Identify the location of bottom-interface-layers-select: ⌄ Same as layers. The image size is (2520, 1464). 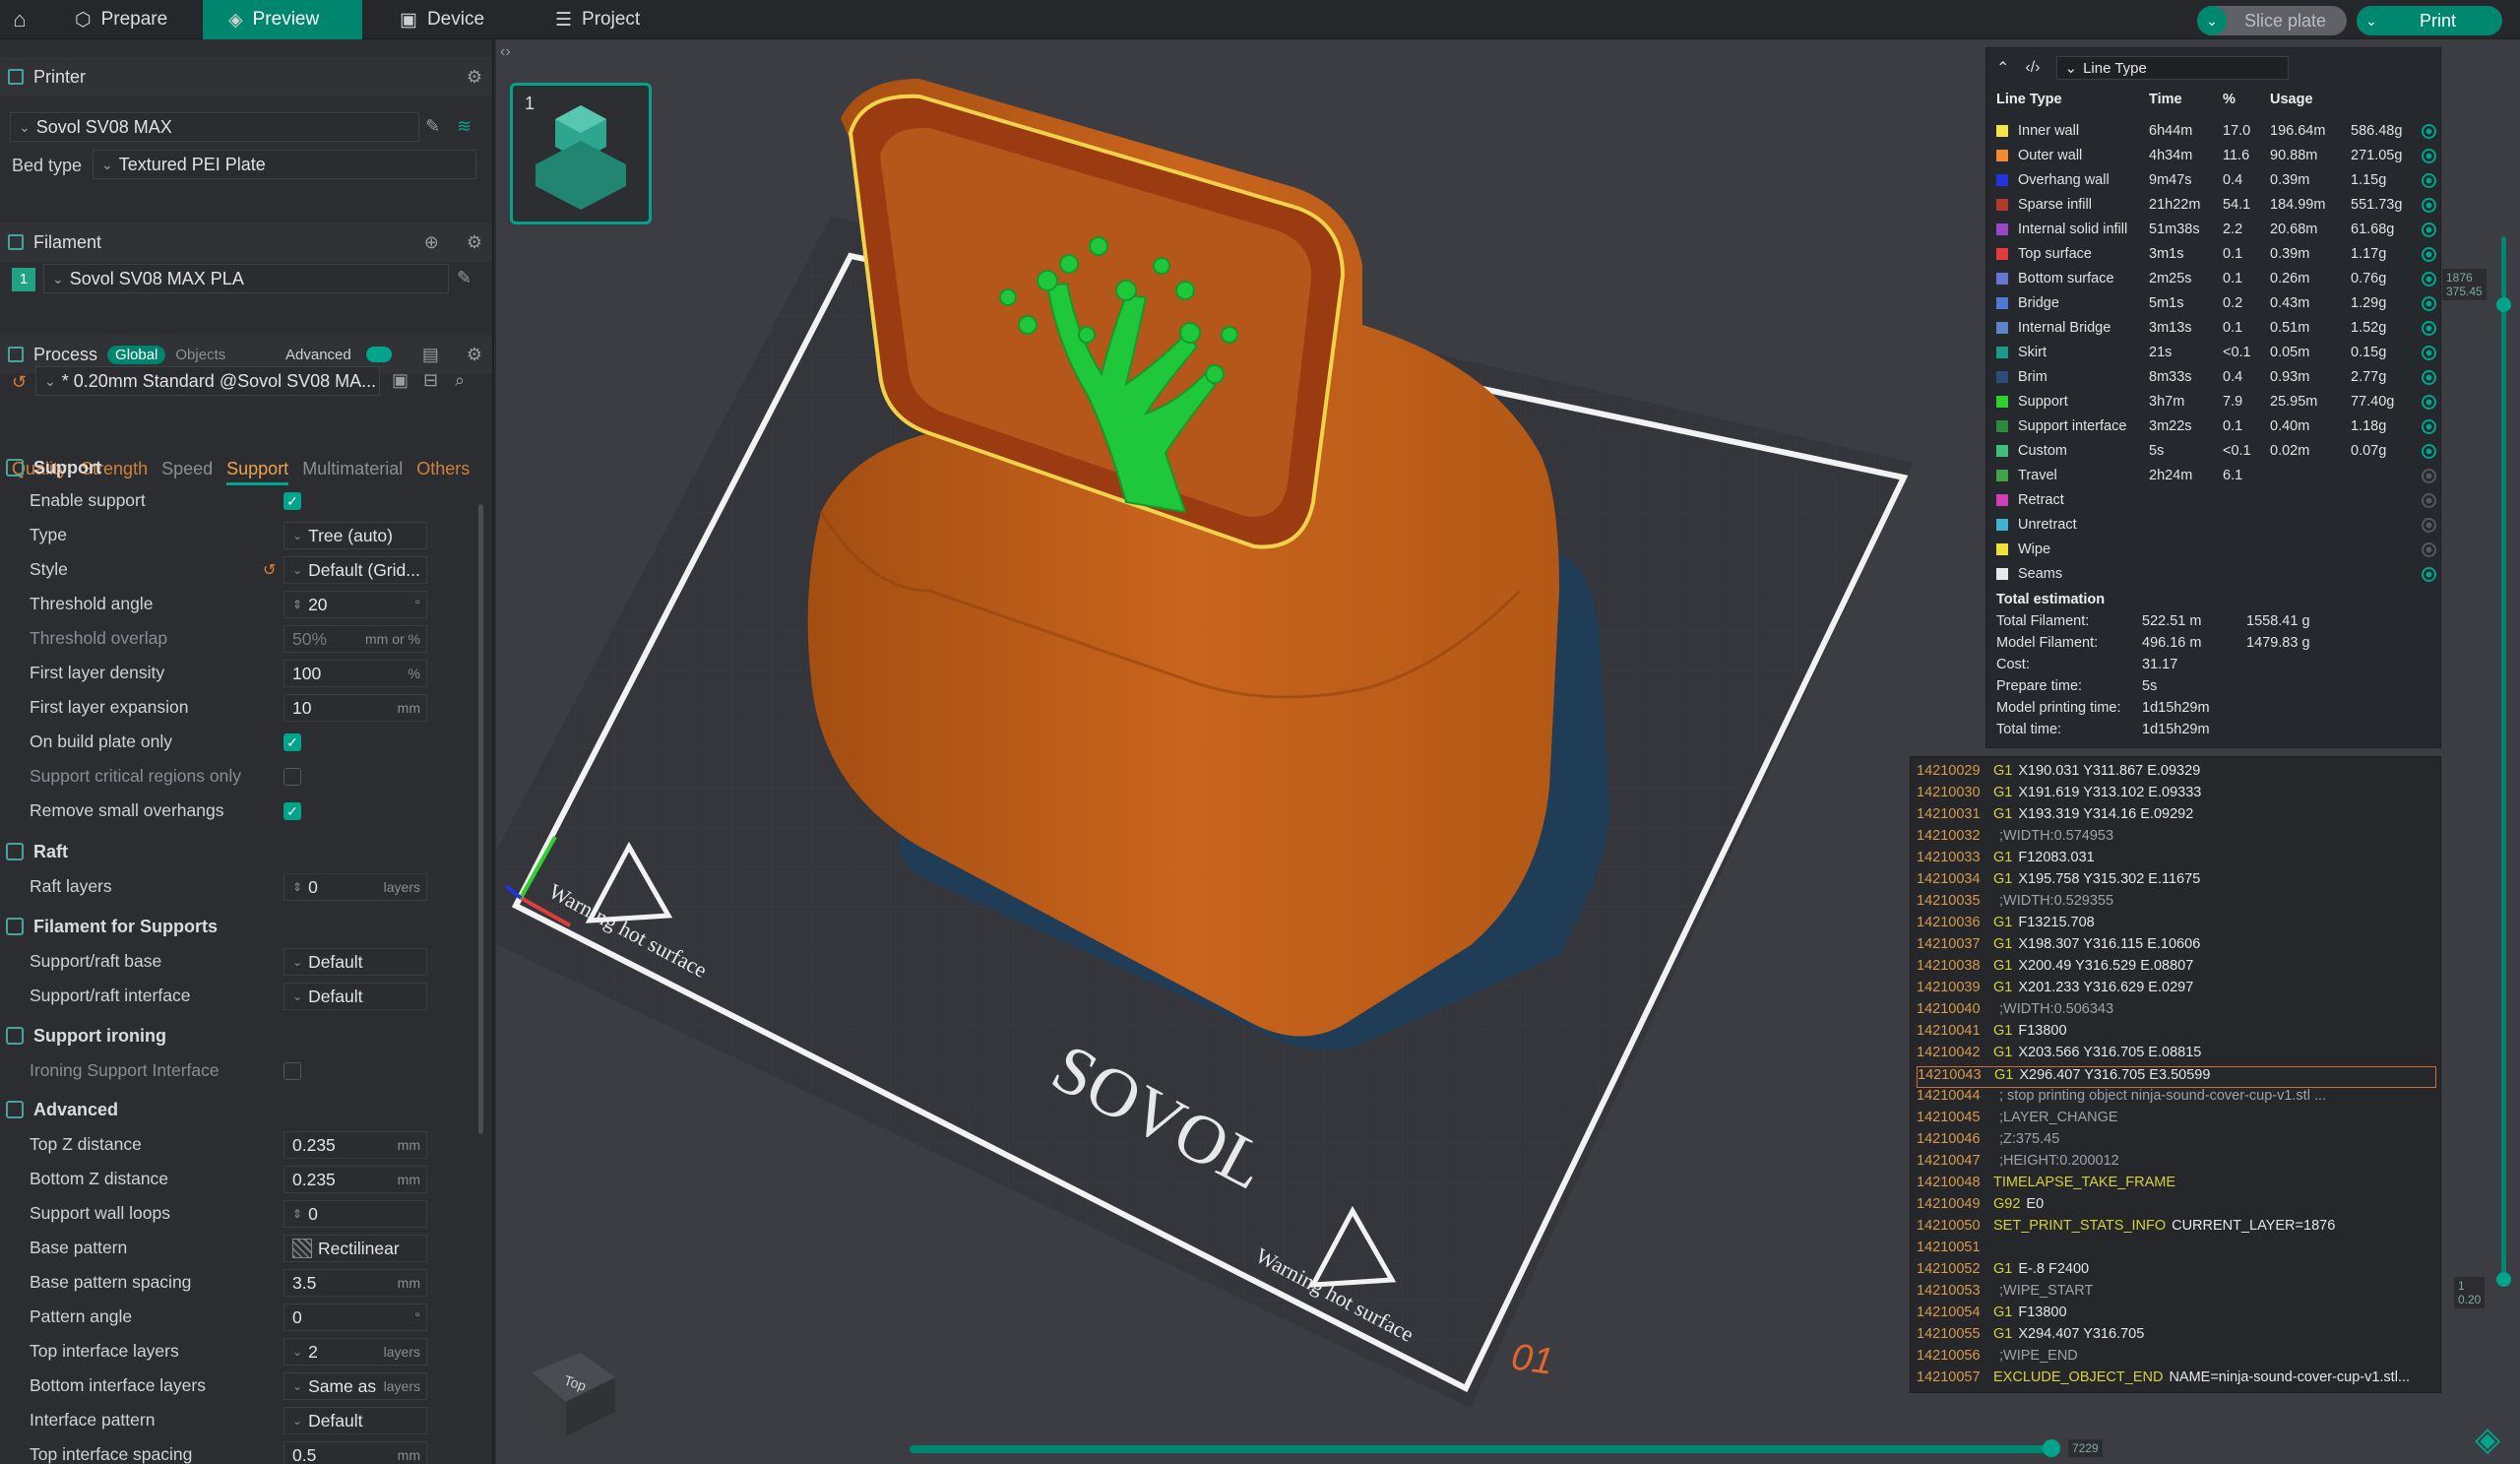
(355, 1386).